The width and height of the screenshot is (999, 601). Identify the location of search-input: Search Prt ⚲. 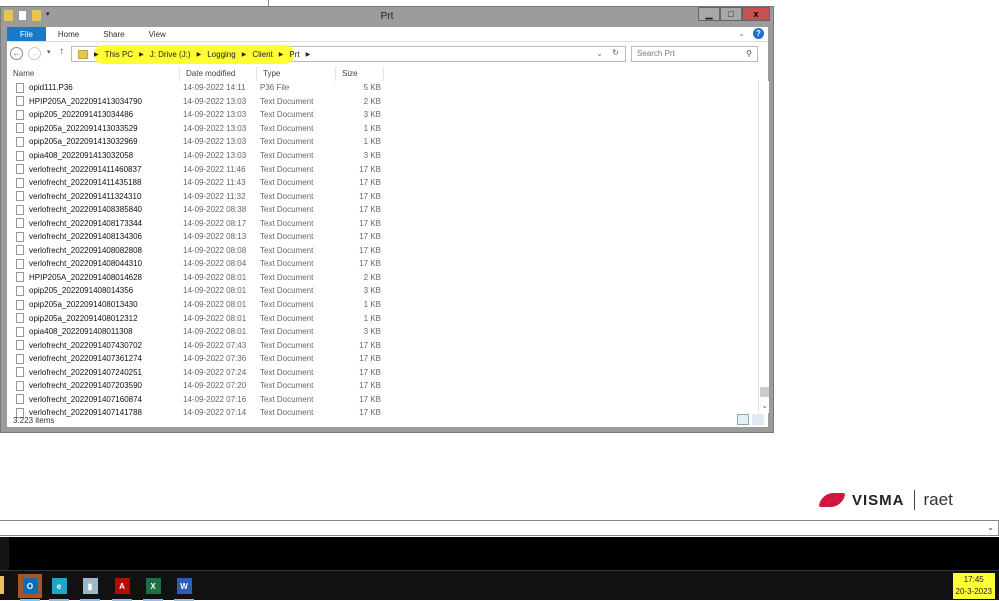
(694, 54).